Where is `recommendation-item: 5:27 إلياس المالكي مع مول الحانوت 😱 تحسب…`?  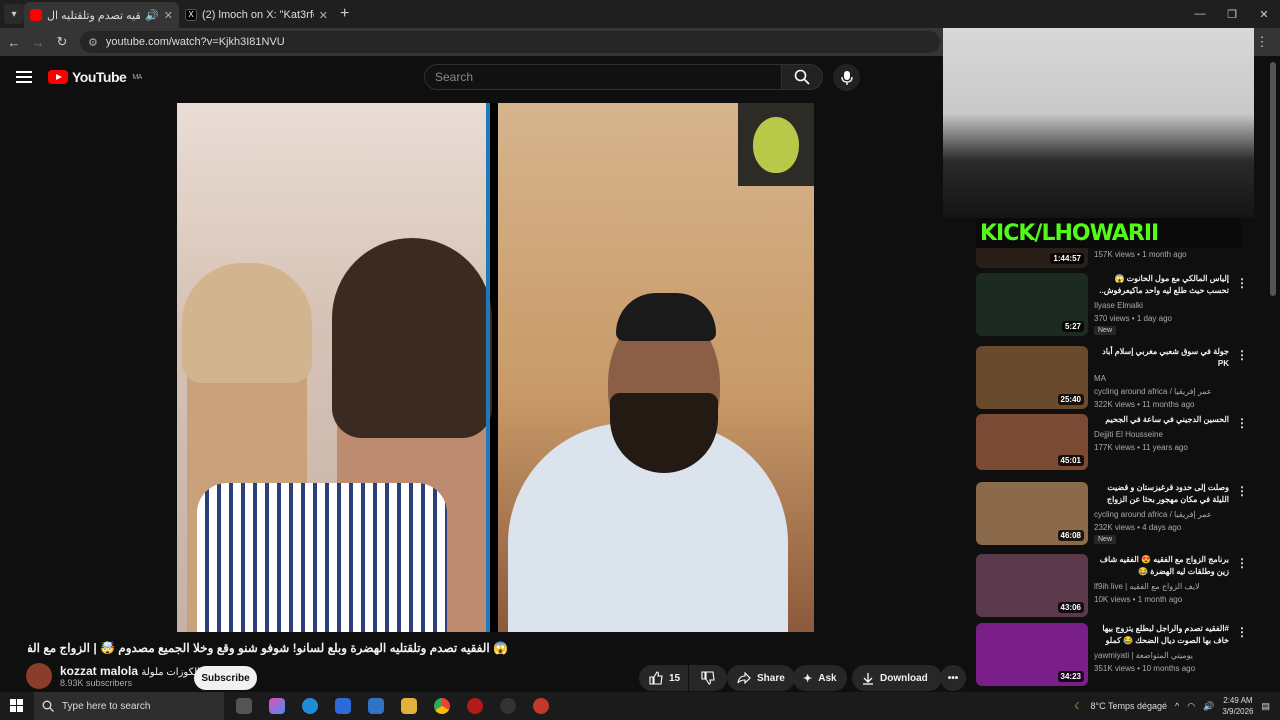
recommendation-item: 5:27 إلياس المالكي مع مول الحانوت 😱 تحسب… is located at coordinates (1121, 304).